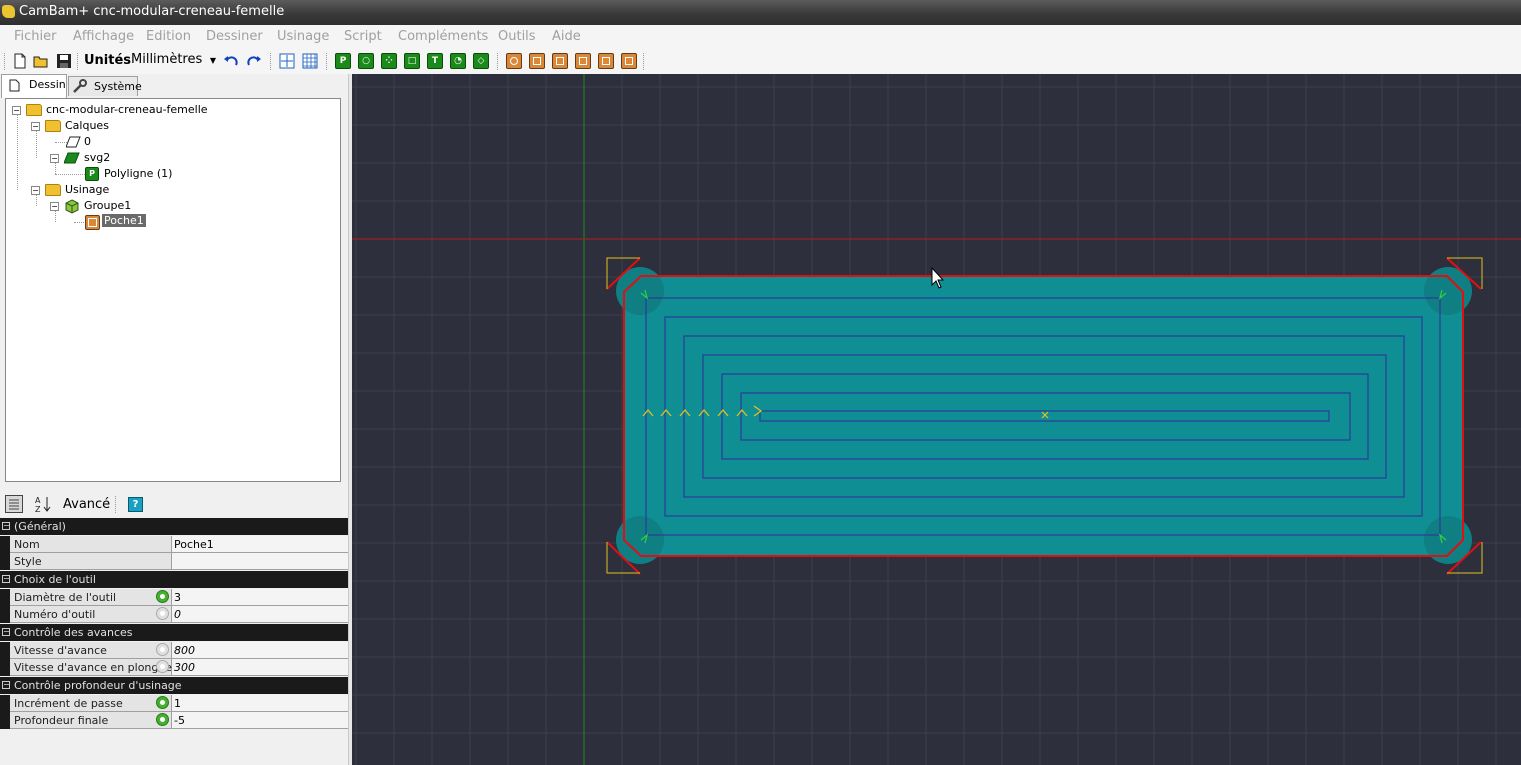 Image resolution: width=1521 pixels, height=765 pixels. I want to click on save-icon, so click(64, 61).